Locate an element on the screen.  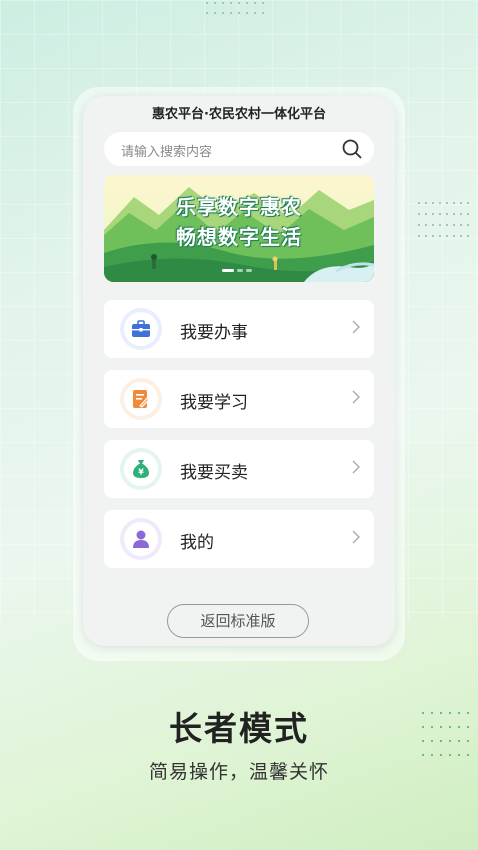
menu-item-trade: ¥ 我要买卖 is located at coordinates (239, 469).